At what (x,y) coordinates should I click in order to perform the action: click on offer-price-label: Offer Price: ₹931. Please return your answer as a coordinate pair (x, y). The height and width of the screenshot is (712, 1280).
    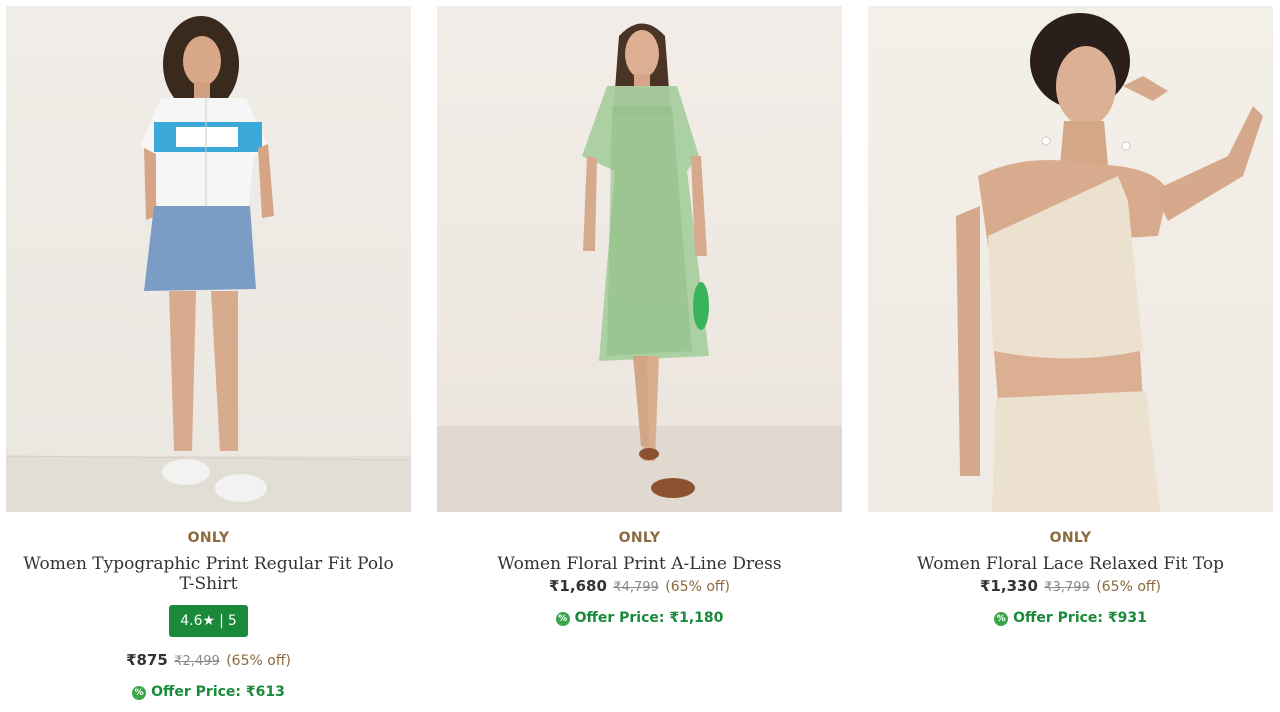
    Looking at the image, I should click on (1080, 618).